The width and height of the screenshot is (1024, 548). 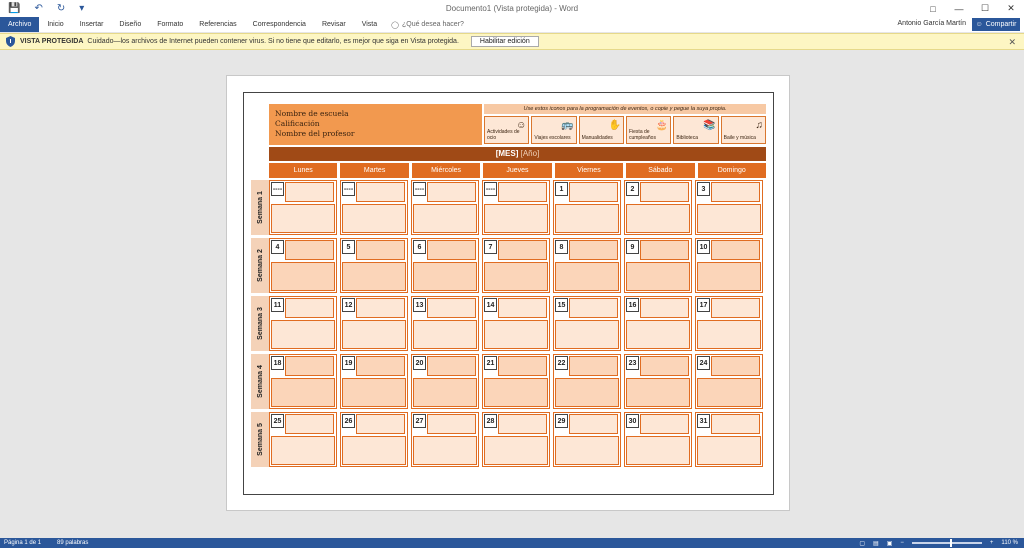 What do you see at coordinates (933, 8) in the screenshot?
I see `ribbon-display-options-icon: □` at bounding box center [933, 8].